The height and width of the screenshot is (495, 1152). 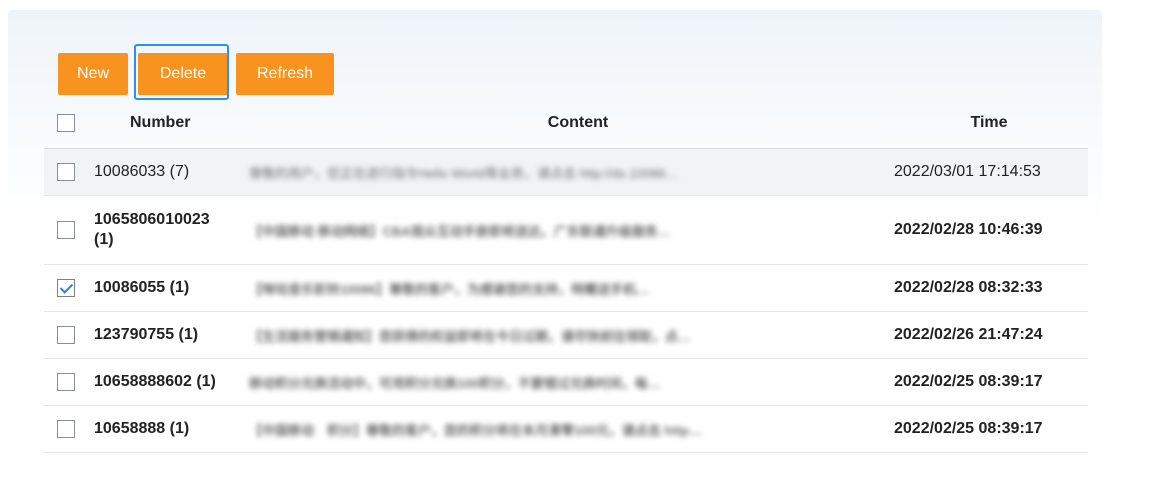 I want to click on delete-button: Delete, so click(x=183, y=74).